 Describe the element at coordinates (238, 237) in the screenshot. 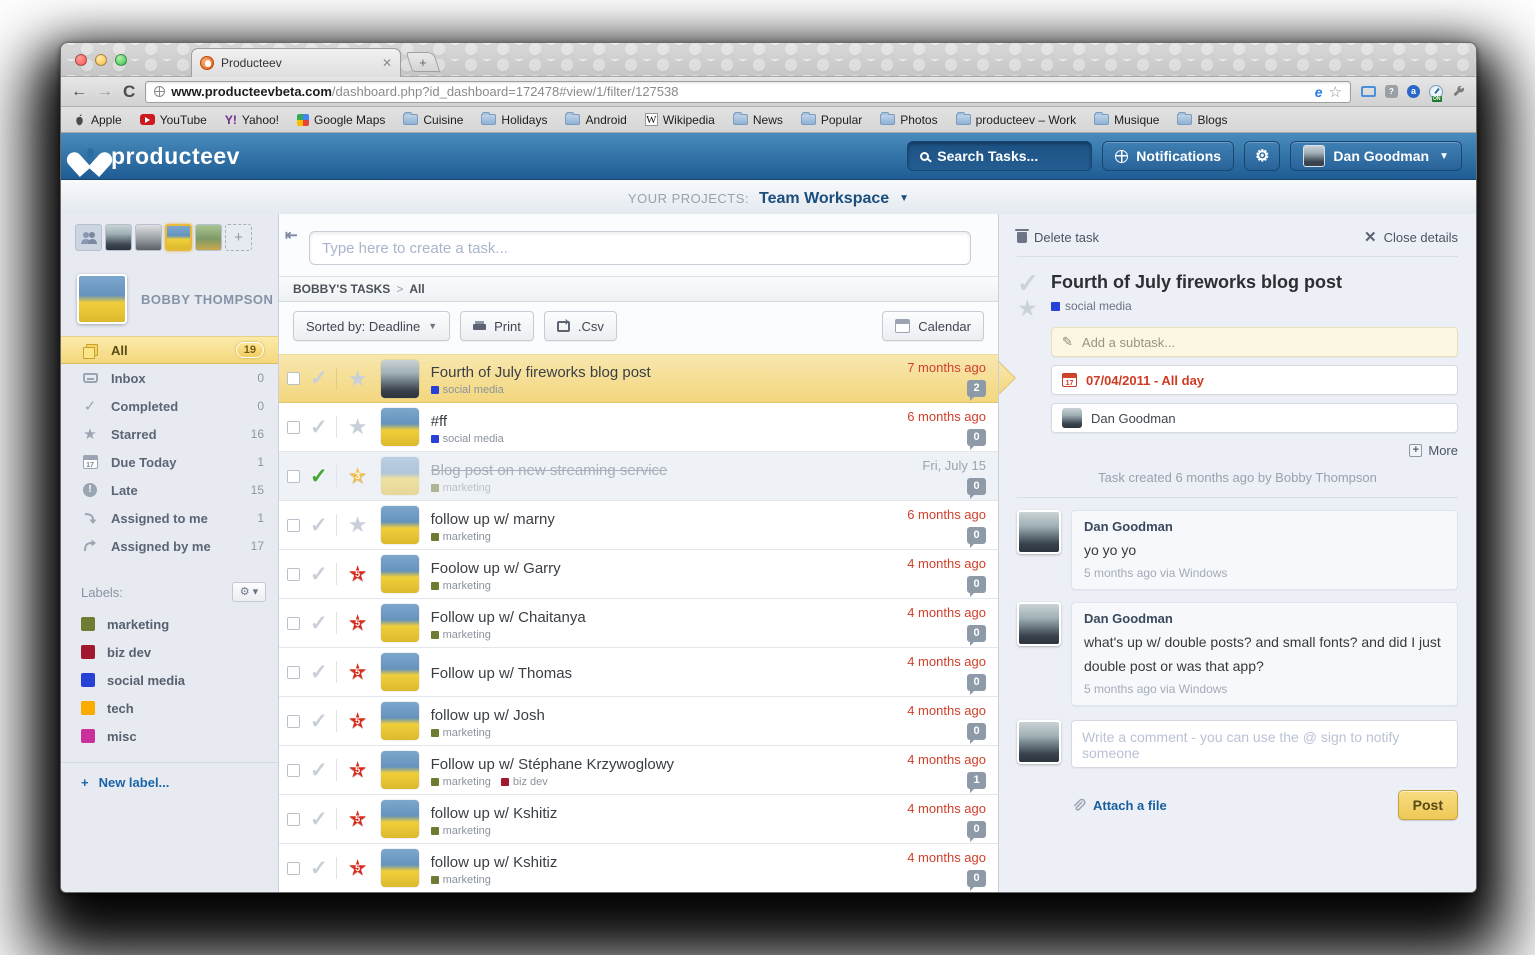

I see `add-member-button: +` at that location.